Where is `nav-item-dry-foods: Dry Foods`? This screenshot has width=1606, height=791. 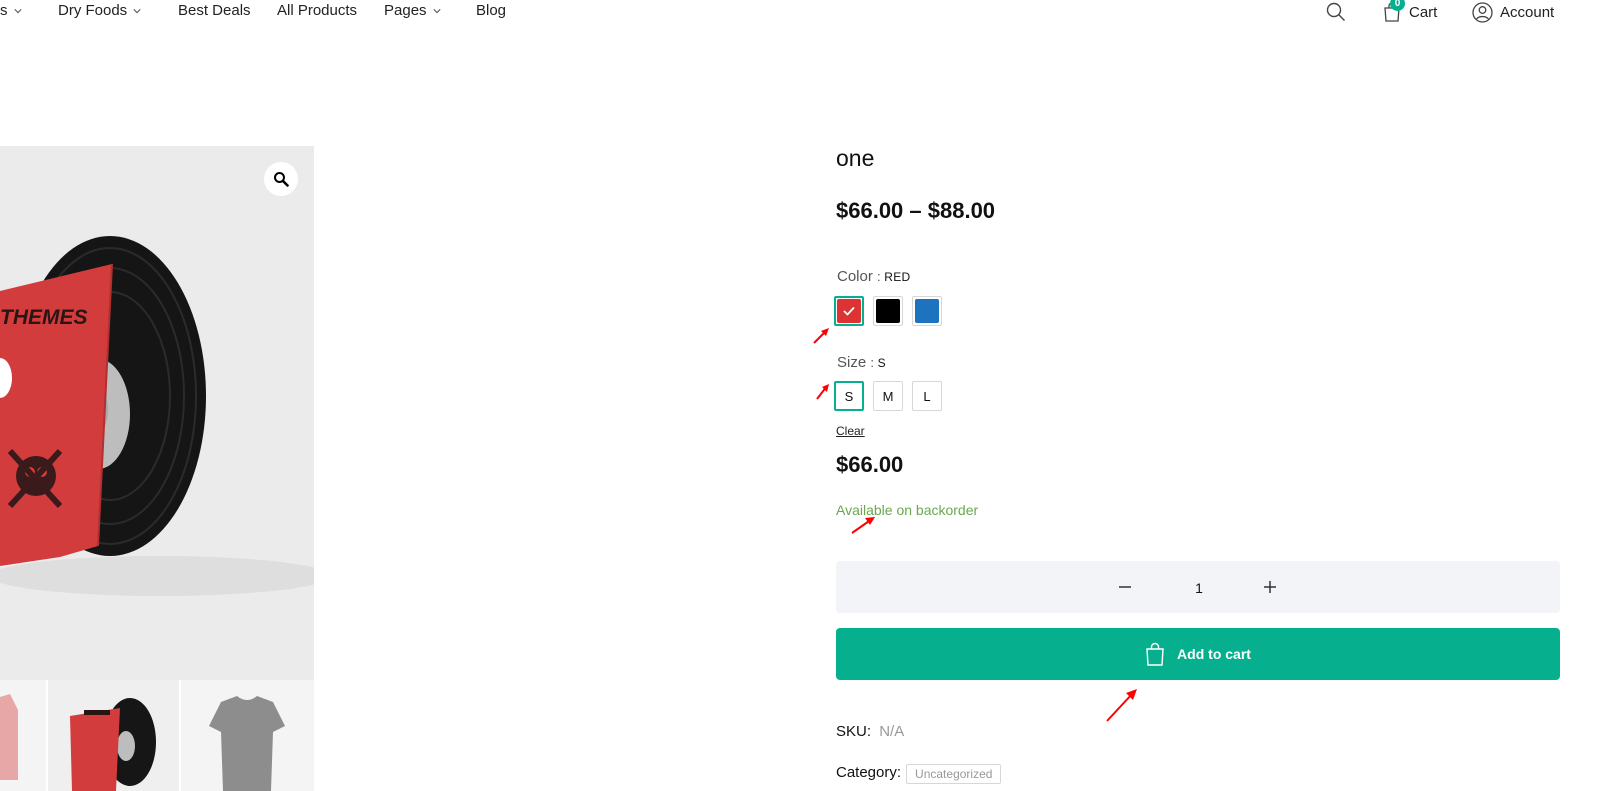 nav-item-dry-foods: Dry Foods is located at coordinates (99, 10).